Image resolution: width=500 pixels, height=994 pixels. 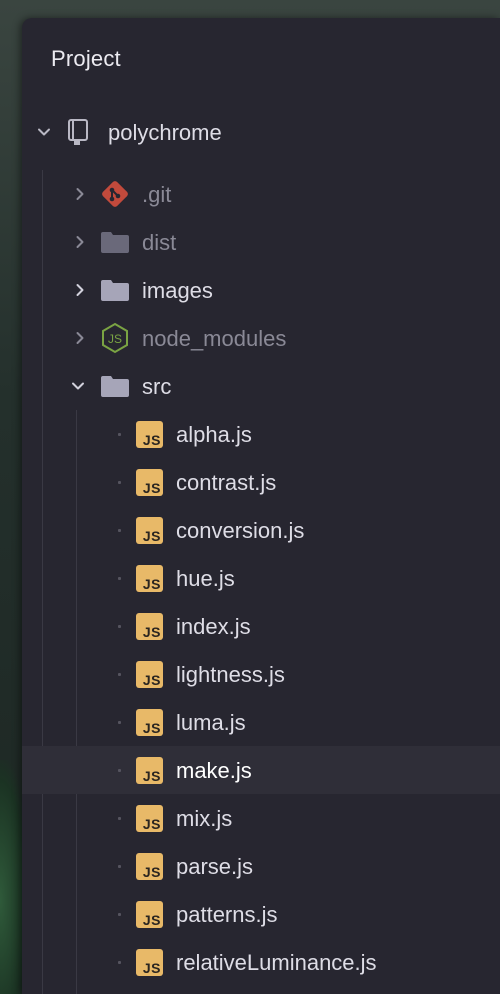 What do you see at coordinates (261, 770) in the screenshot?
I see `tree-file-item: JS make.js` at bounding box center [261, 770].